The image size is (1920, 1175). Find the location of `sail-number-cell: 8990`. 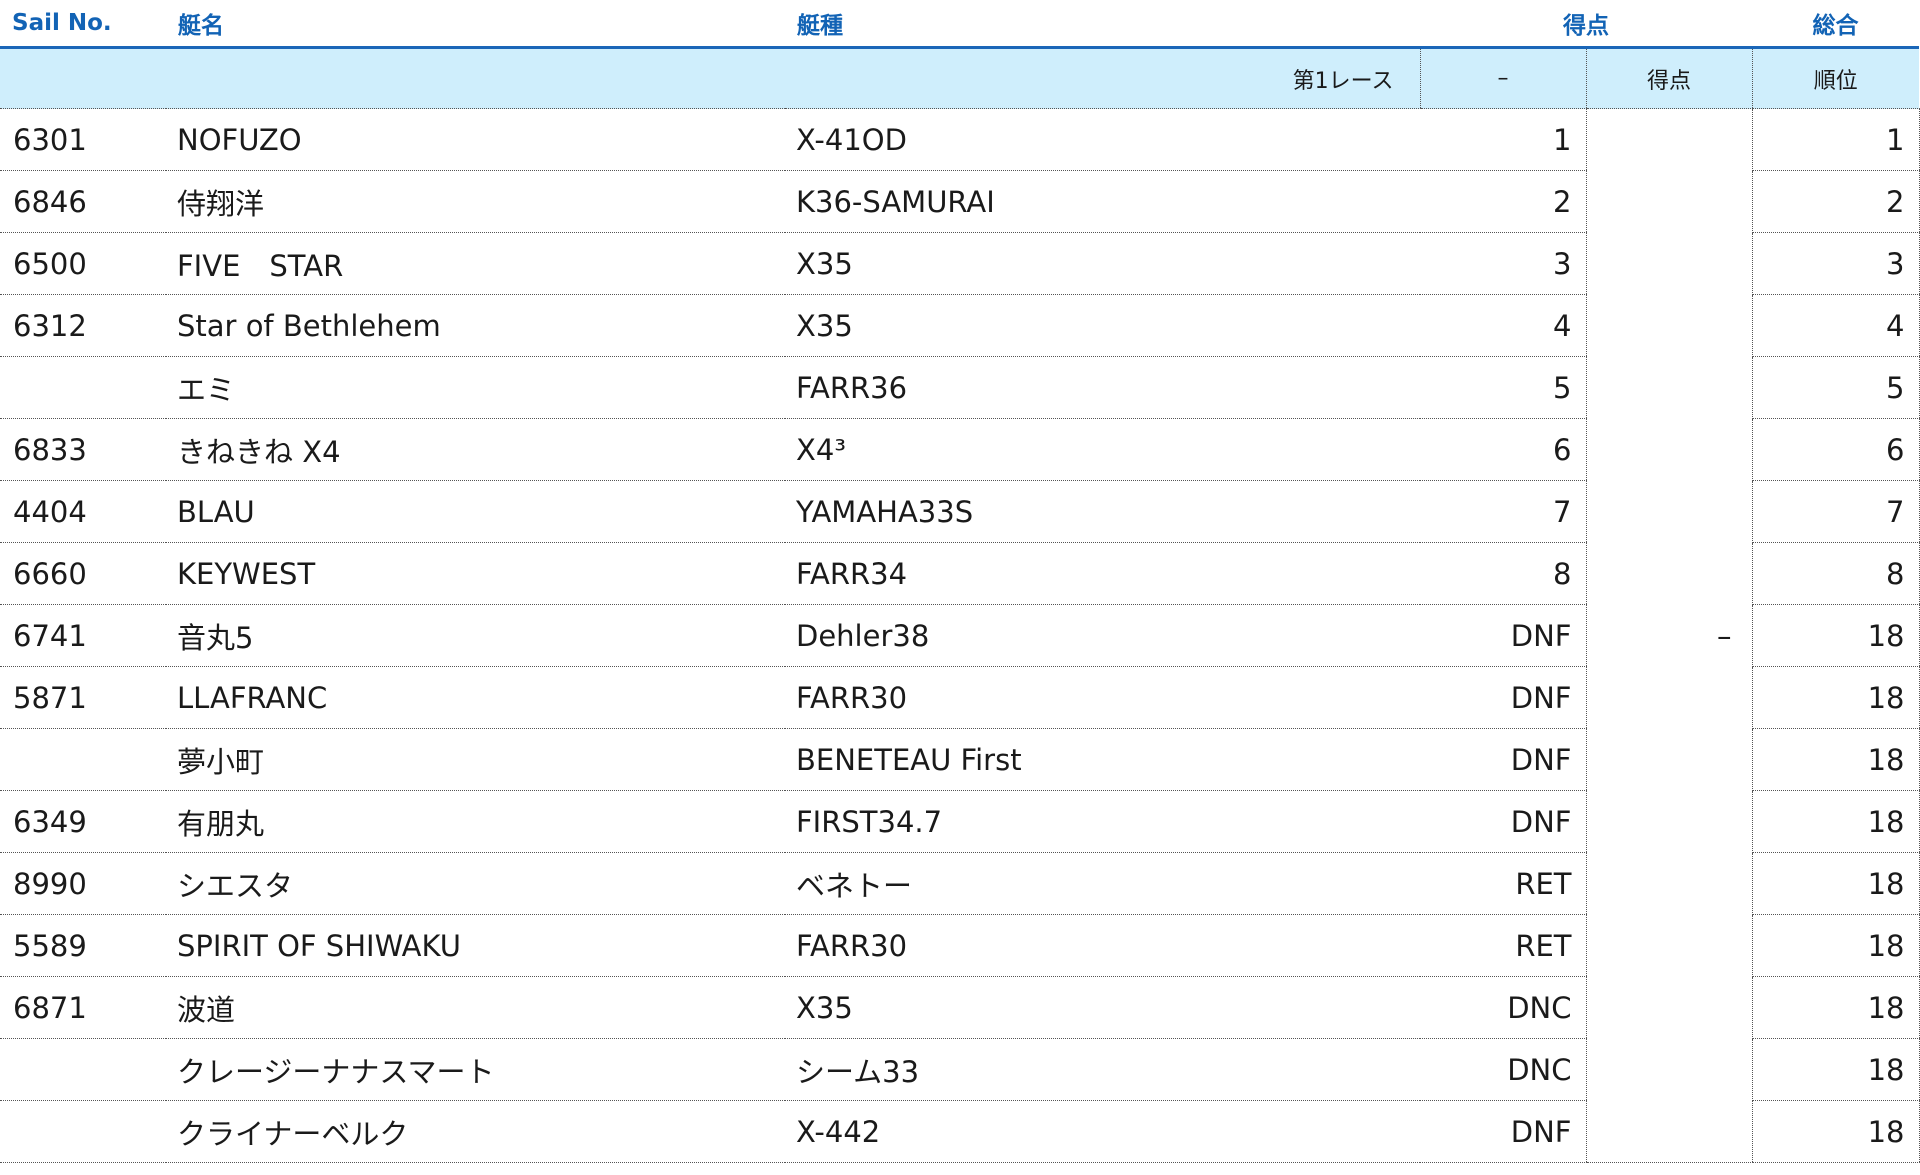

sail-number-cell: 8990 is located at coordinates (83, 883).